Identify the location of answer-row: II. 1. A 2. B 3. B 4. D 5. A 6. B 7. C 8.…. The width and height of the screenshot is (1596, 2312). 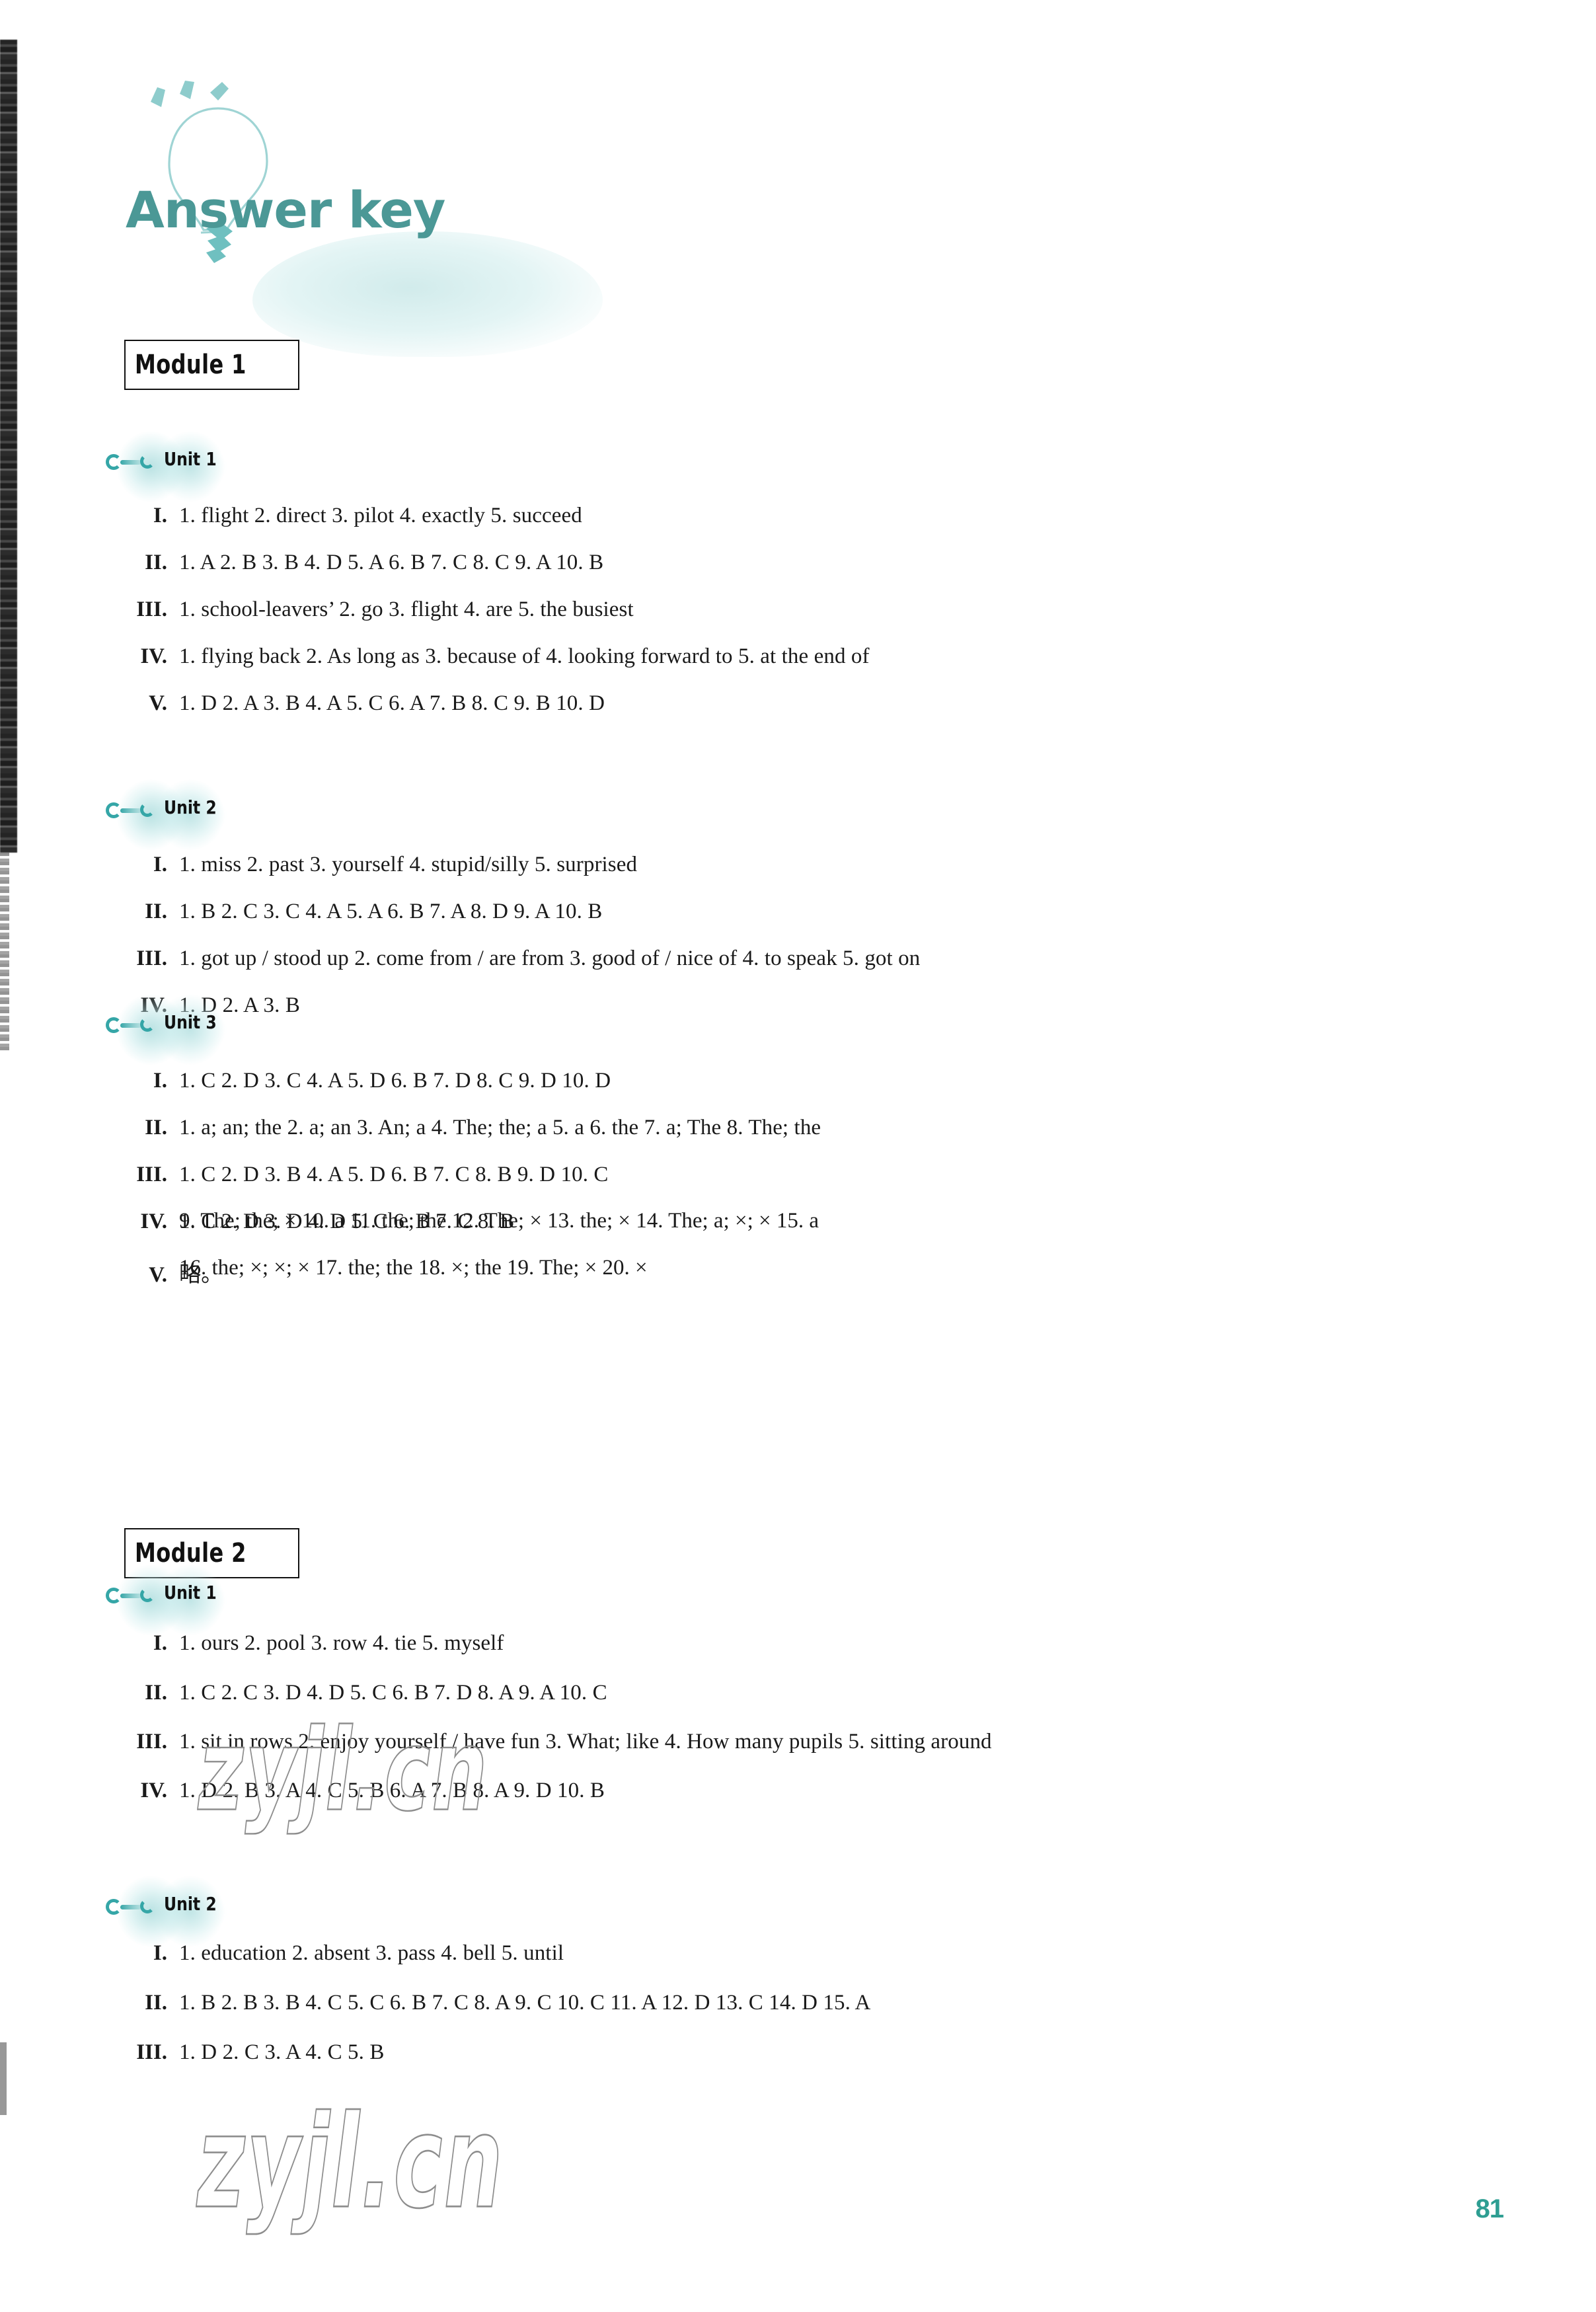
(359, 563).